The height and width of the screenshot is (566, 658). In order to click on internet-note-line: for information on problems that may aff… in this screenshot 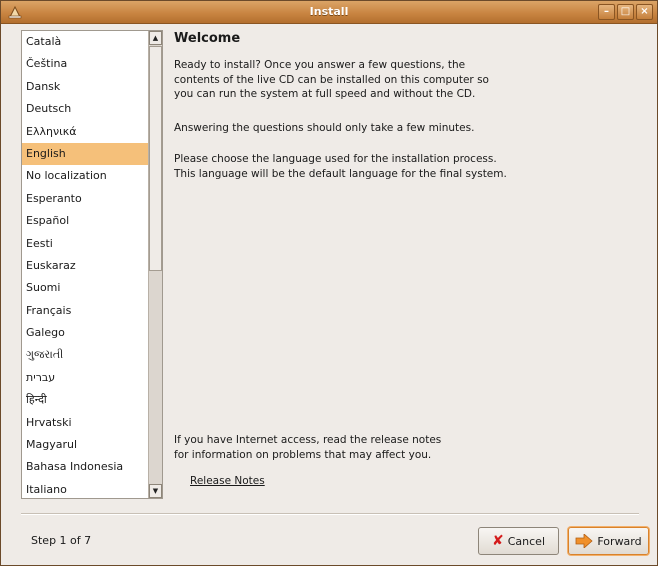, I will do `click(303, 454)`.